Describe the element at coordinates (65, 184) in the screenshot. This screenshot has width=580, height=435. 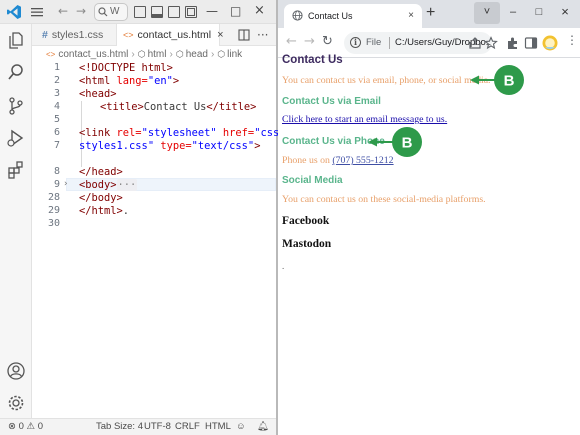
I see `fold-chevron-right-icon: ›` at that location.